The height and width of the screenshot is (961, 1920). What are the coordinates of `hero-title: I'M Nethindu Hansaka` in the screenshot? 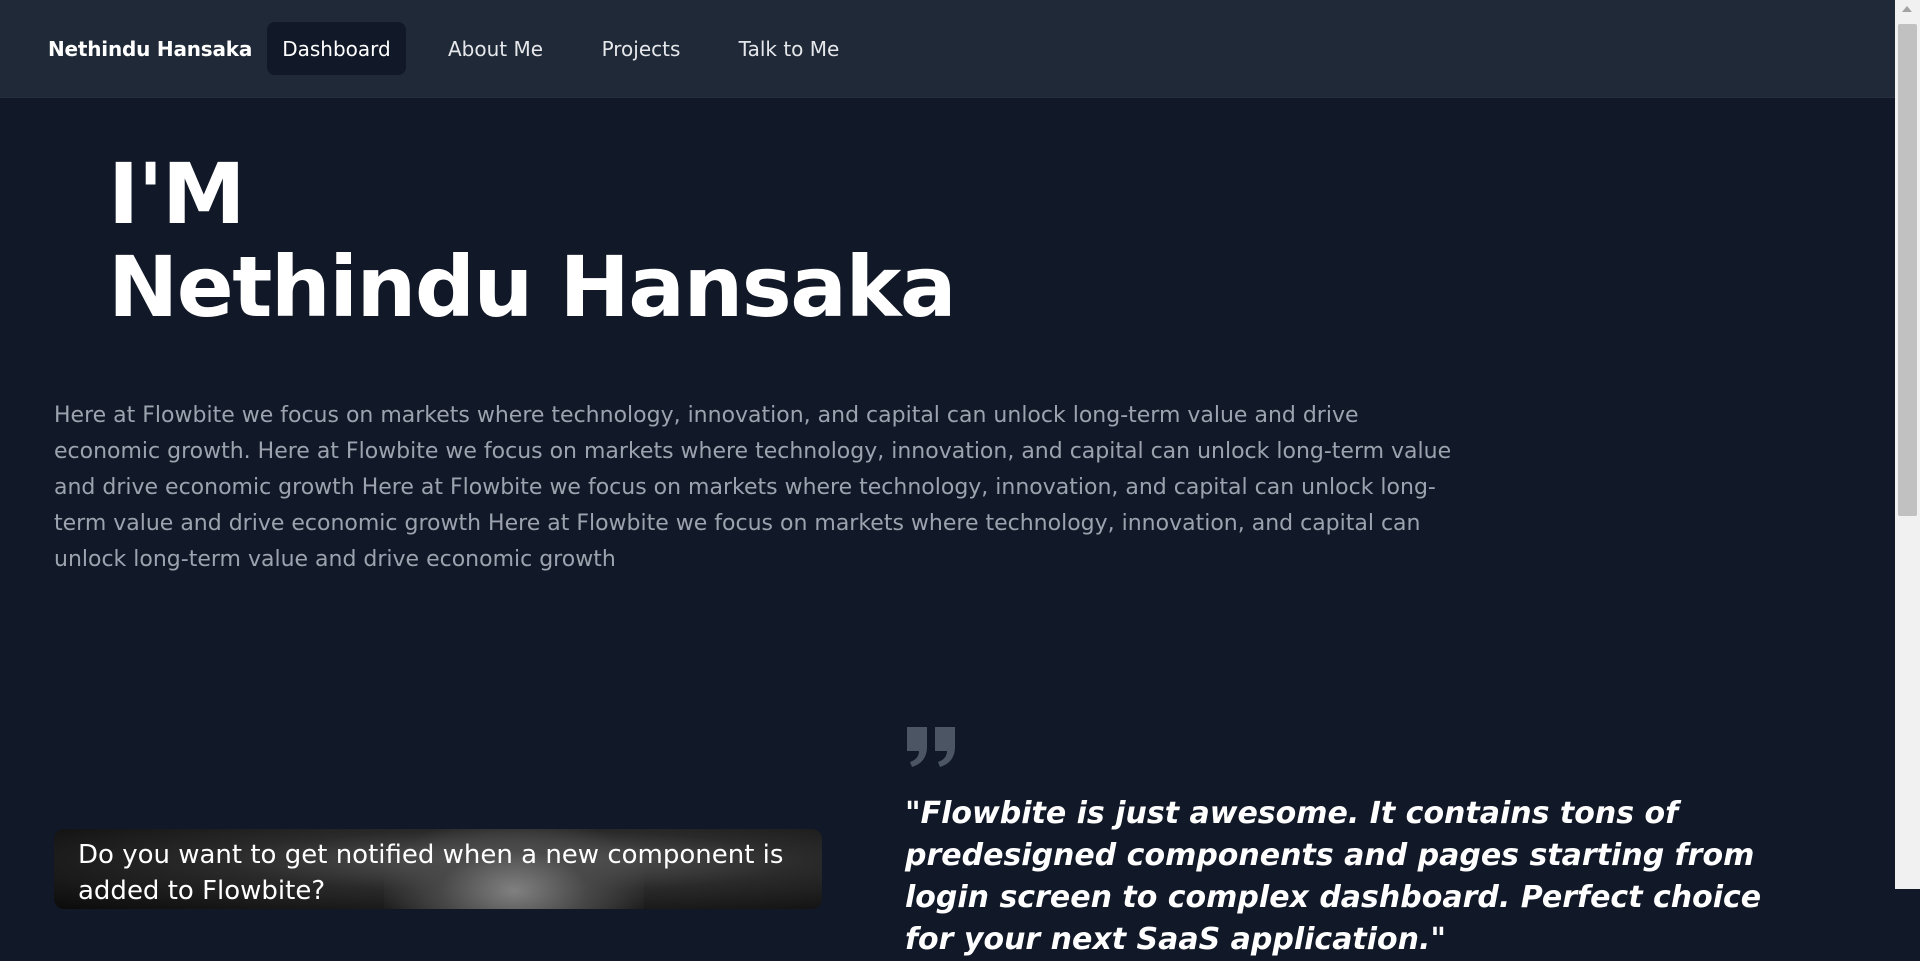 It's located at (532, 240).